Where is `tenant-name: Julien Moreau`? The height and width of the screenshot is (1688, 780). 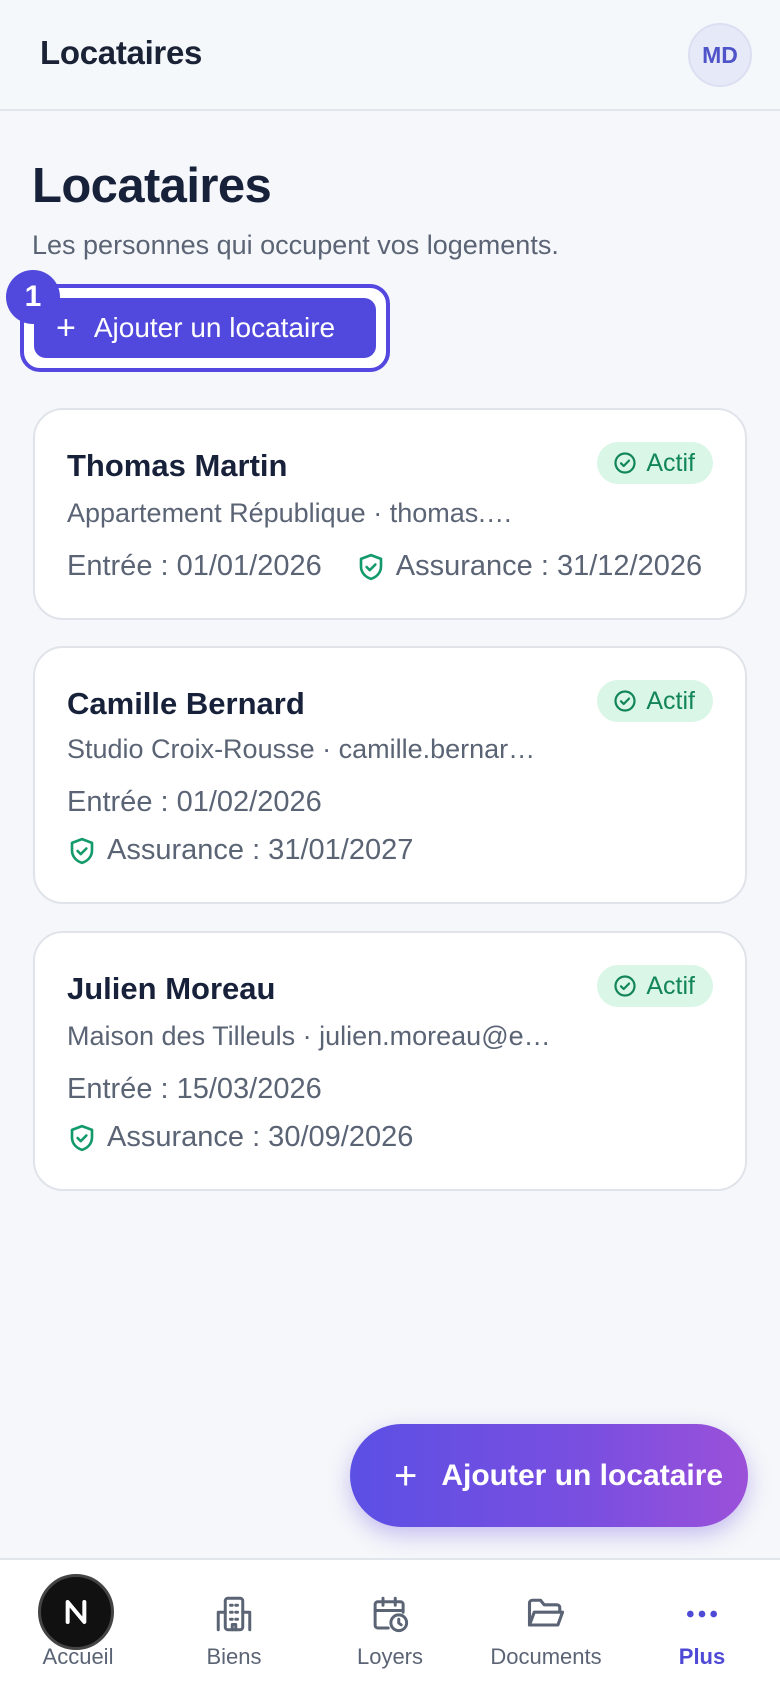 tenant-name: Julien Moreau is located at coordinates (171, 988).